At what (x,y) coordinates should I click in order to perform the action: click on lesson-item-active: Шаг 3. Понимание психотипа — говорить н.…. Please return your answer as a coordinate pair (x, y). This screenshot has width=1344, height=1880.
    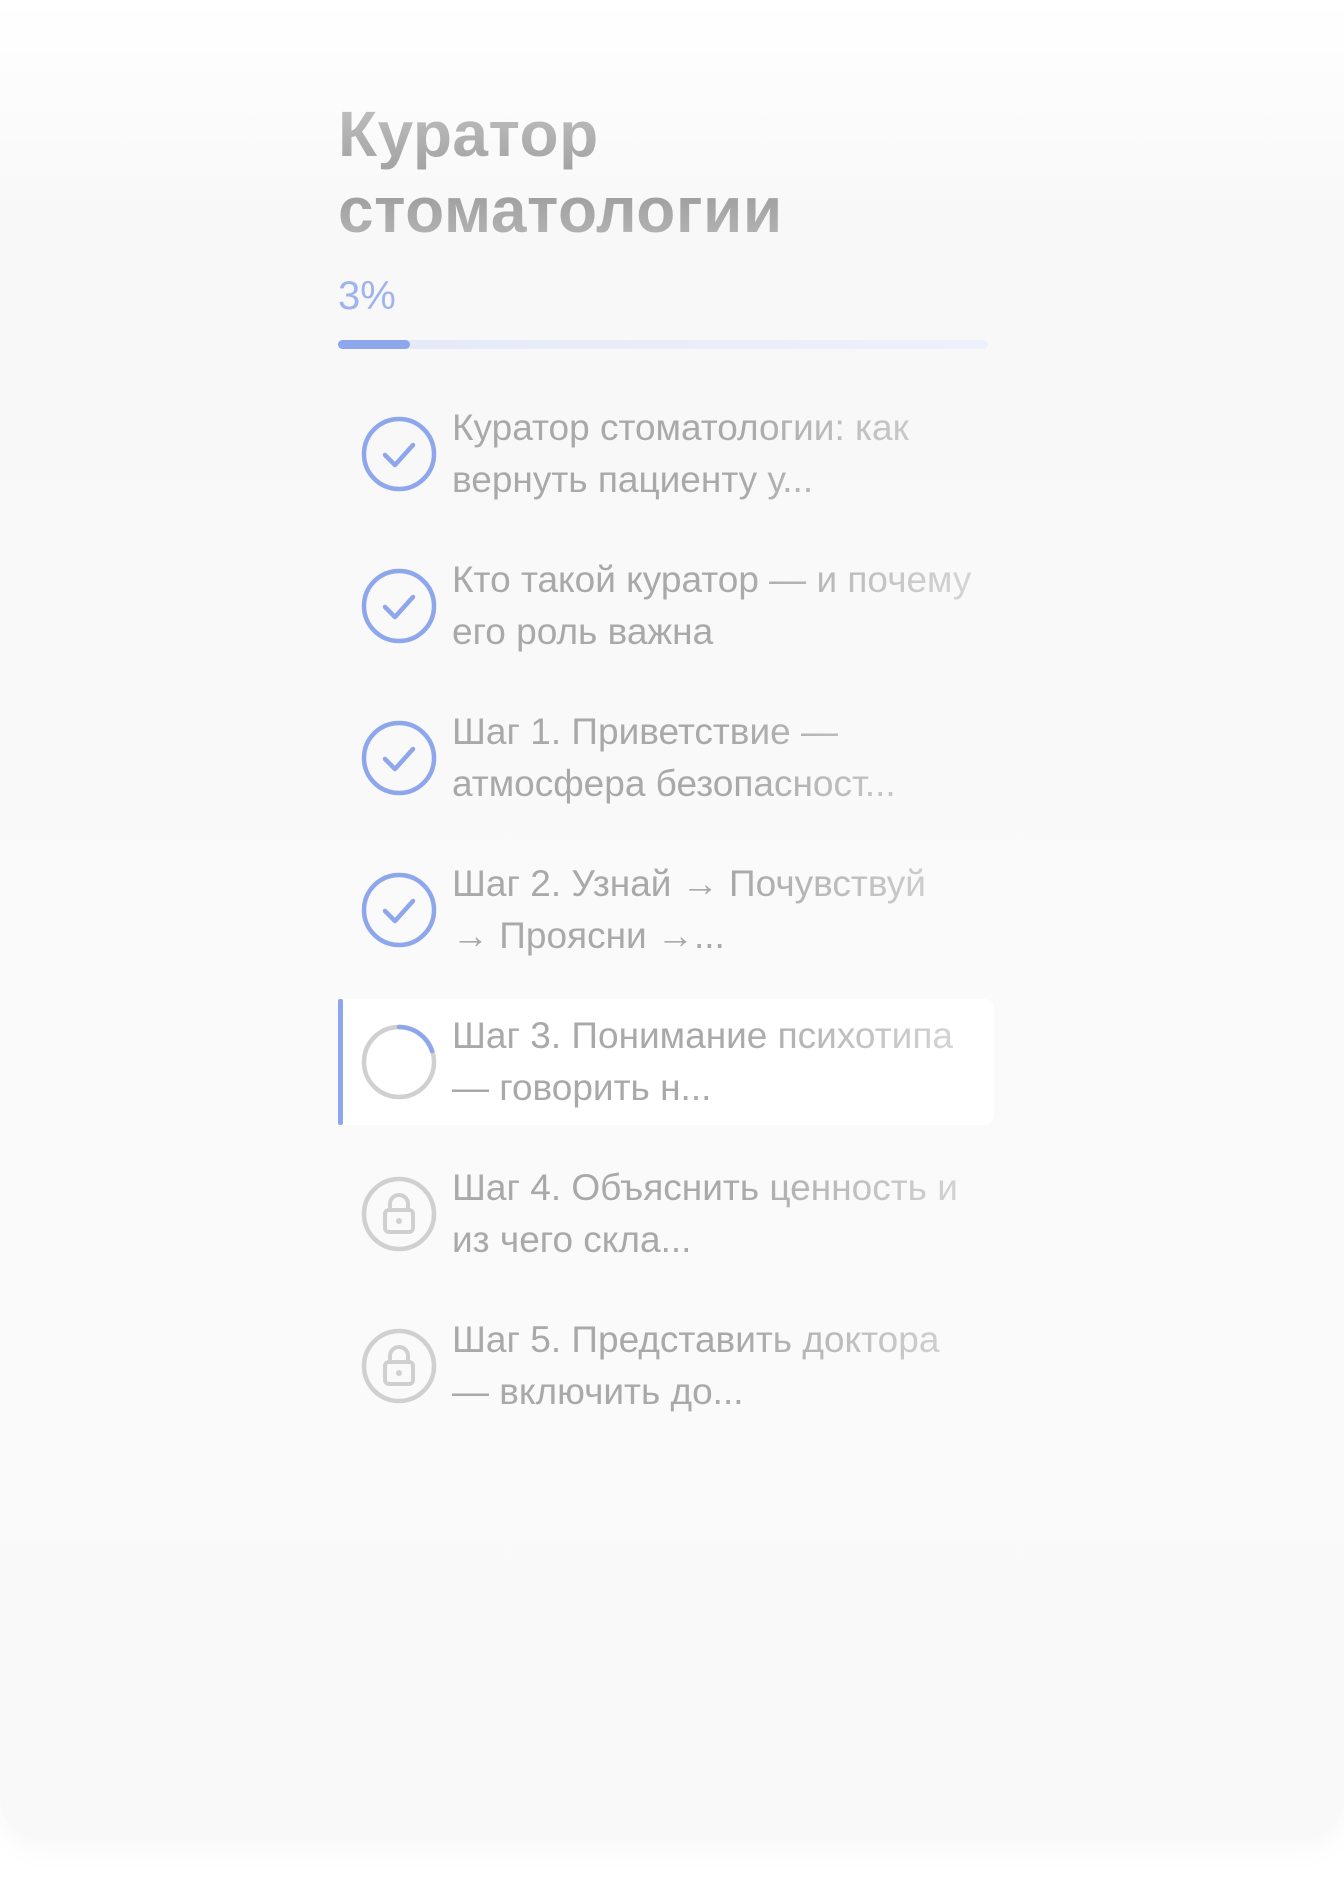
    Looking at the image, I should click on (666, 1062).